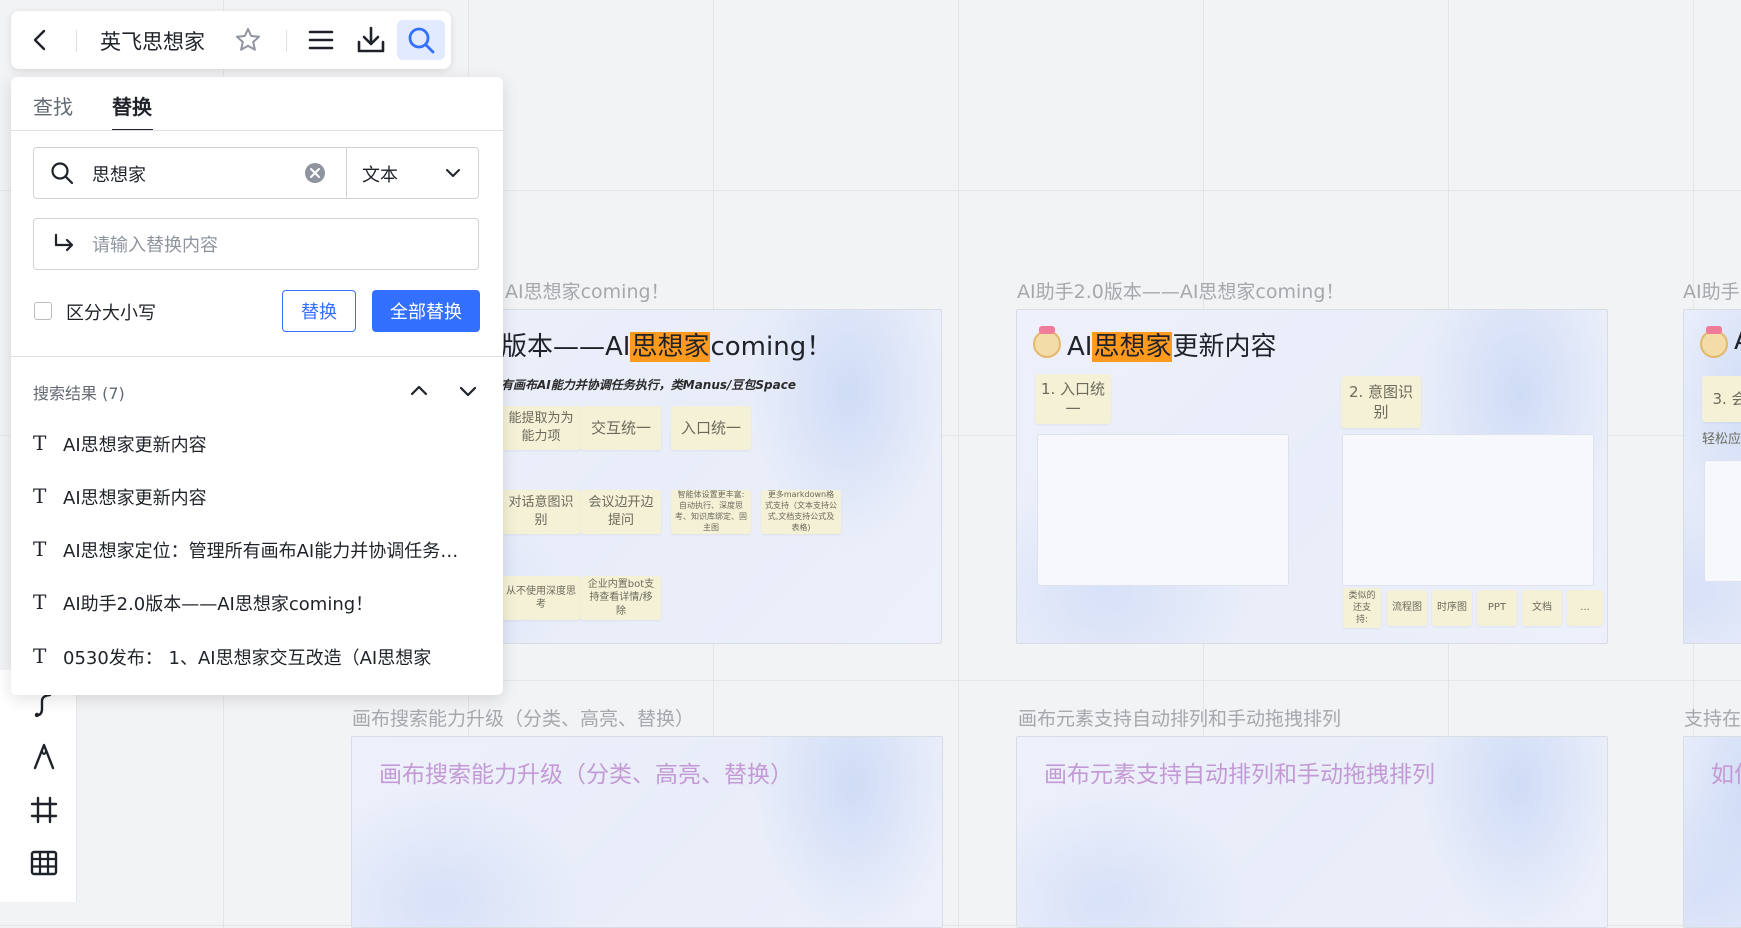 The image size is (1741, 928). I want to click on clear-circle-icon, so click(315, 173).